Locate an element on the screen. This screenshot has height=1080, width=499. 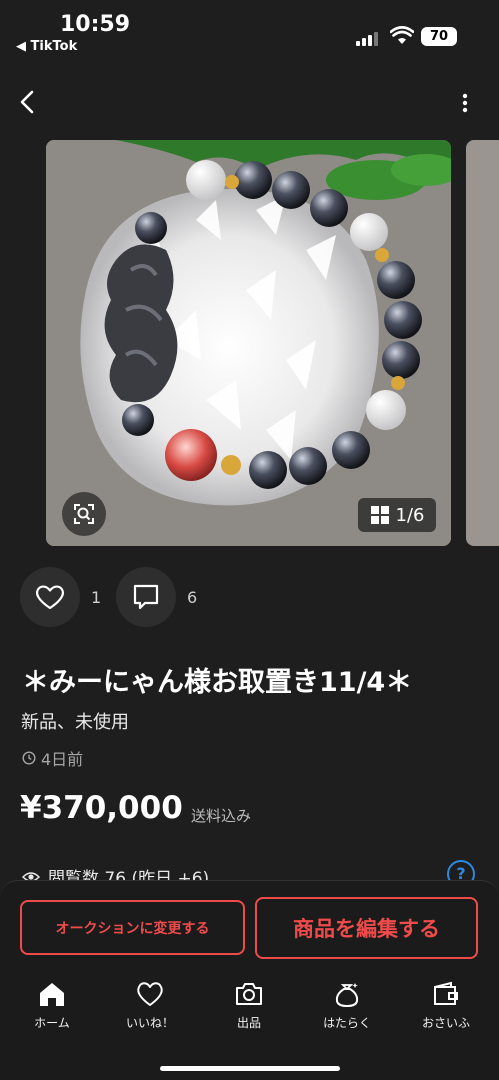
wifi-icon is located at coordinates (402, 35).